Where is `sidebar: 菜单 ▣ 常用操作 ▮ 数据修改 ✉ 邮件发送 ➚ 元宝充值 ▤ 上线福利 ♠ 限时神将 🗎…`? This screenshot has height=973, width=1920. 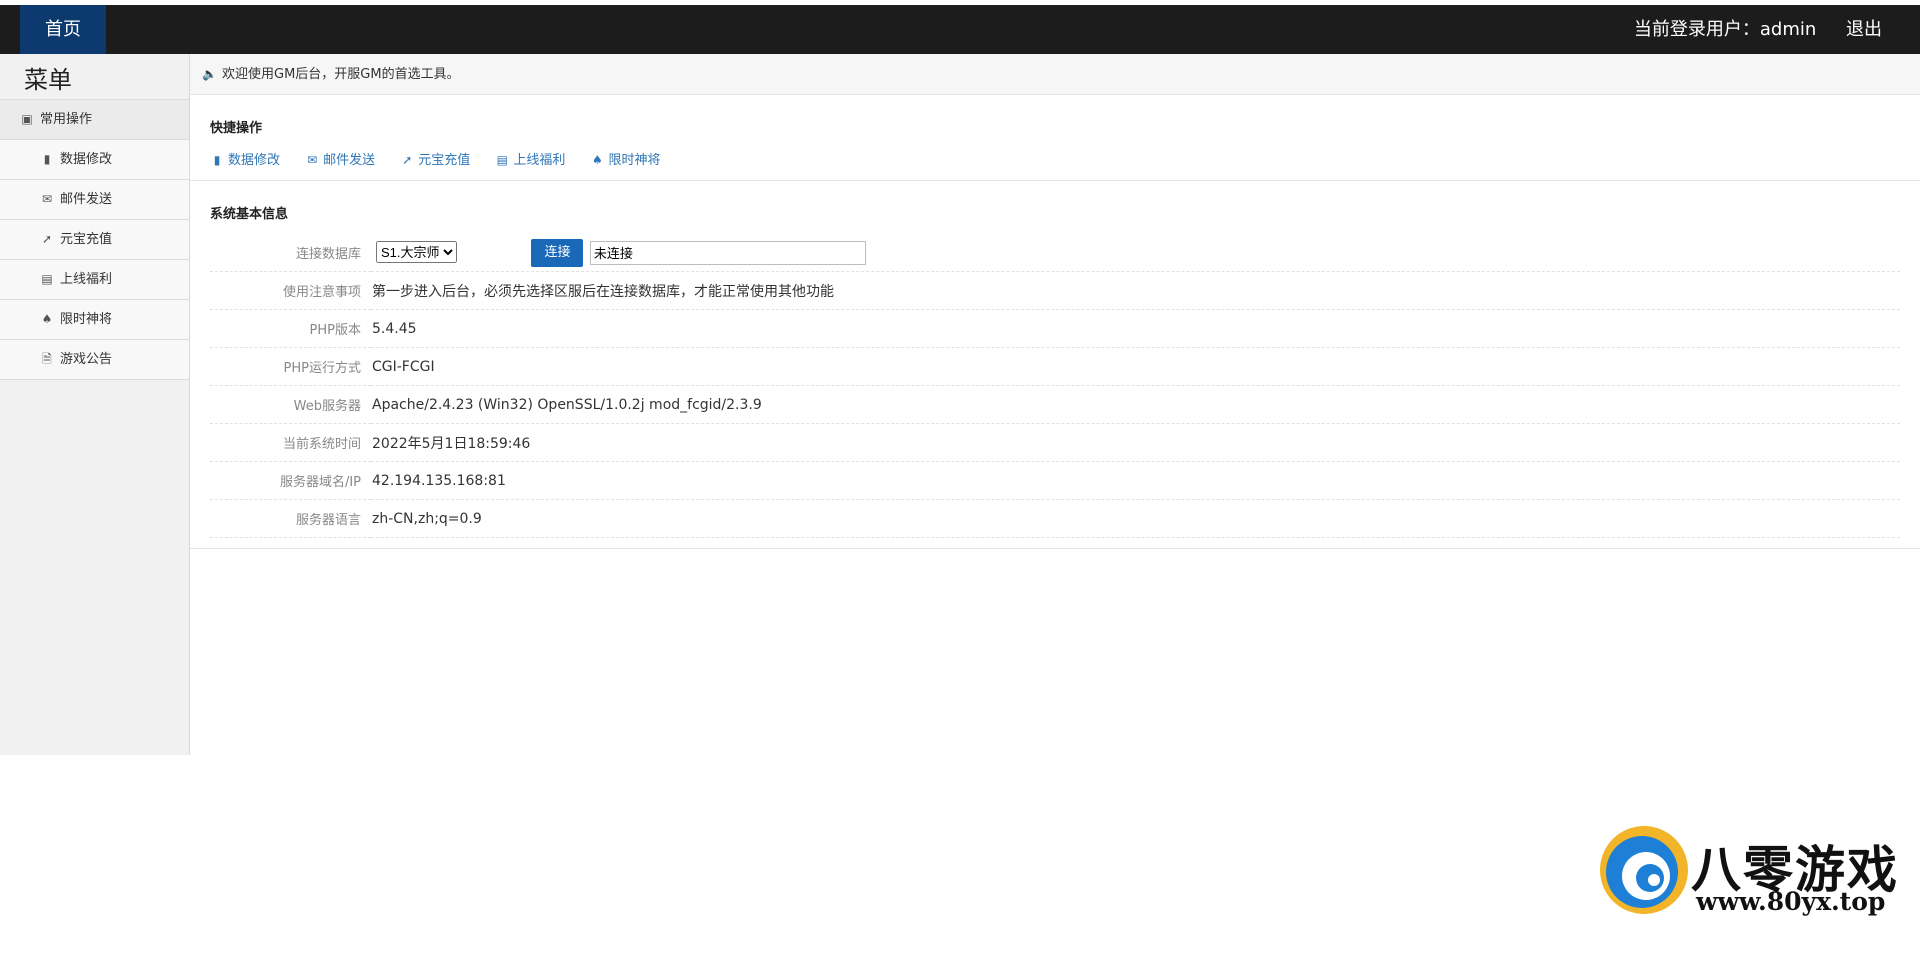
sidebar: 菜单 ▣ 常用操作 ▮ 数据修改 ✉ 邮件发送 ➚ 元宝充值 ▤ 上线福利 ♠ 限时神将 🗎… is located at coordinates (95, 404).